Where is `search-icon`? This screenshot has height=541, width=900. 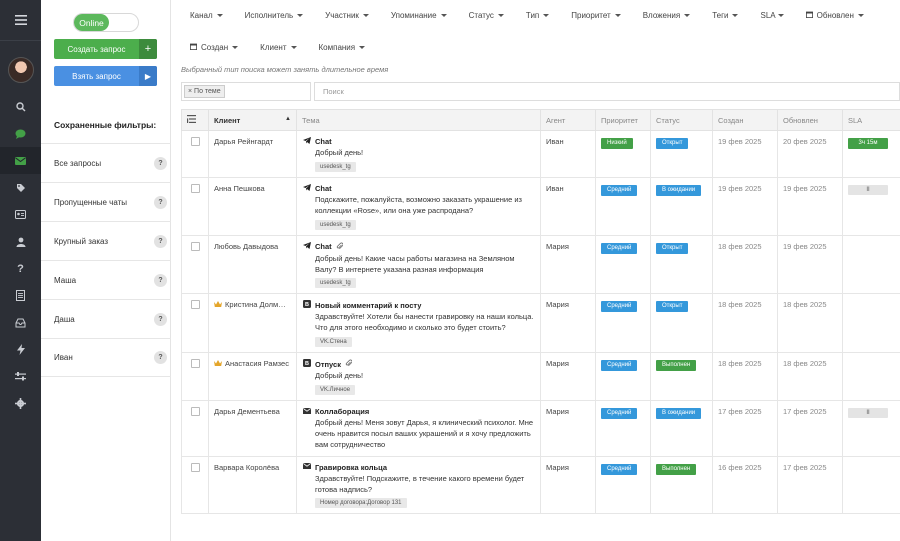
search-icon is located at coordinates (20, 106).